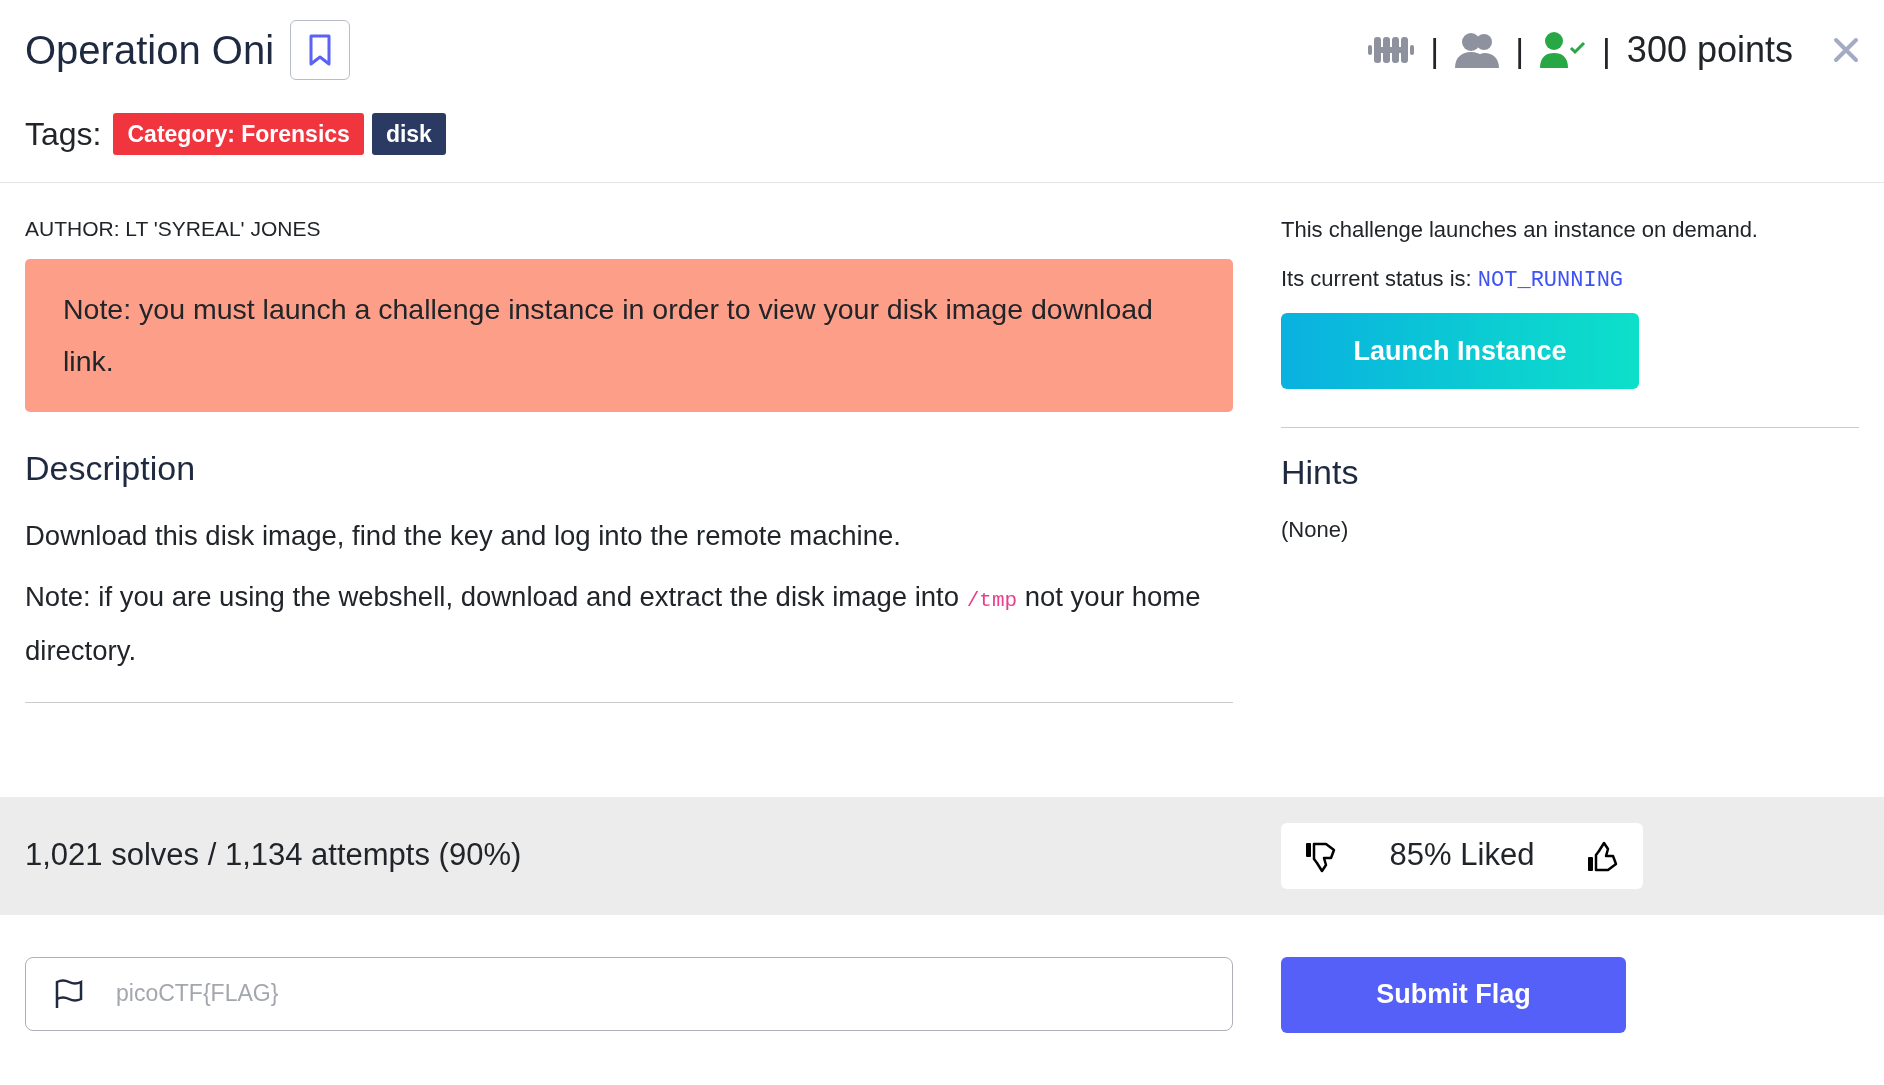  I want to click on tag: Category: Forensics, so click(238, 134).